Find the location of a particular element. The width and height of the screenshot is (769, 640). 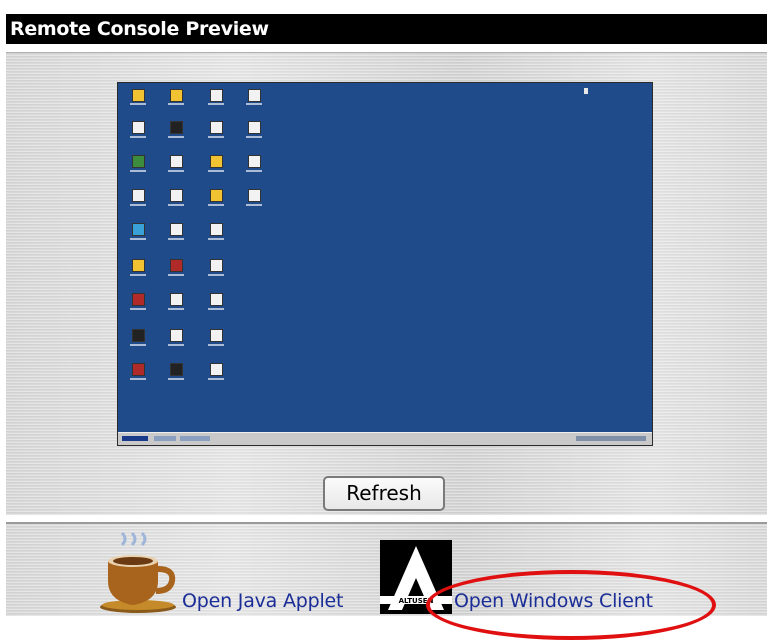

preview-taskbar is located at coordinates (385, 438).